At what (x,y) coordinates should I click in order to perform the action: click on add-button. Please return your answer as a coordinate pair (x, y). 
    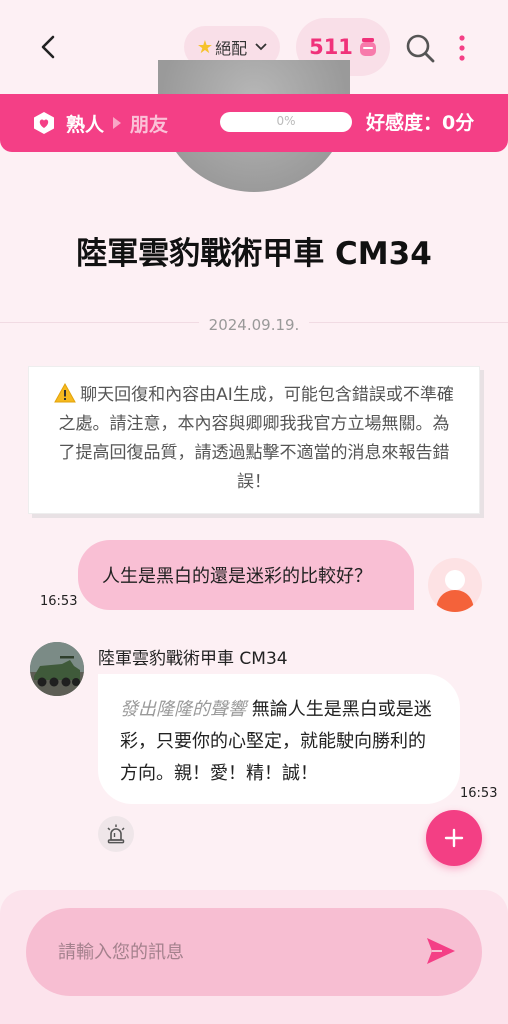
    Looking at the image, I should click on (454, 838).